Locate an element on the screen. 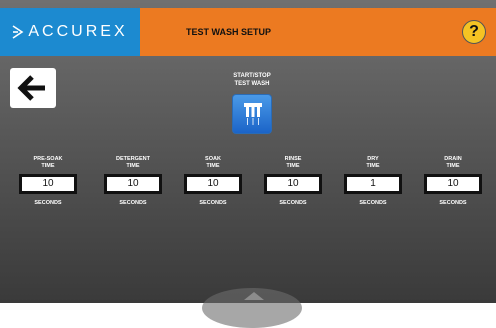  drain-time-setting: DRAIN TIME 10 SECONDS is located at coordinates (453, 178).